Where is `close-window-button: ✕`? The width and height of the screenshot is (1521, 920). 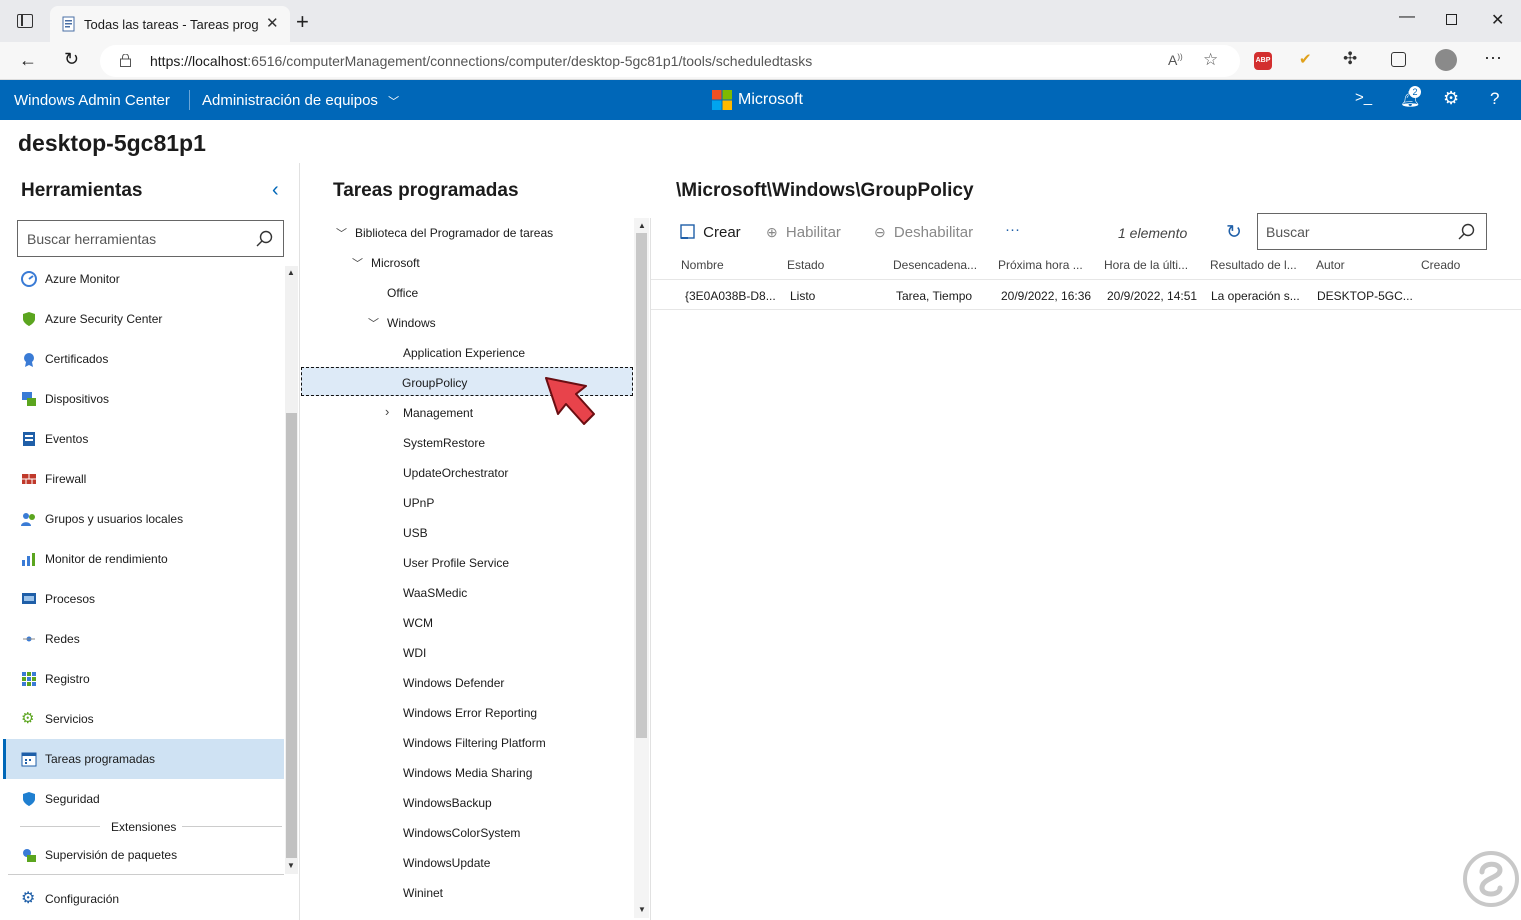 close-window-button: ✕ is located at coordinates (1497, 20).